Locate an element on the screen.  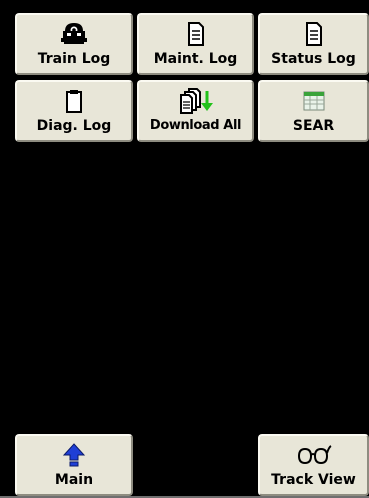
sear-button: SEAR is located at coordinates (313, 111).